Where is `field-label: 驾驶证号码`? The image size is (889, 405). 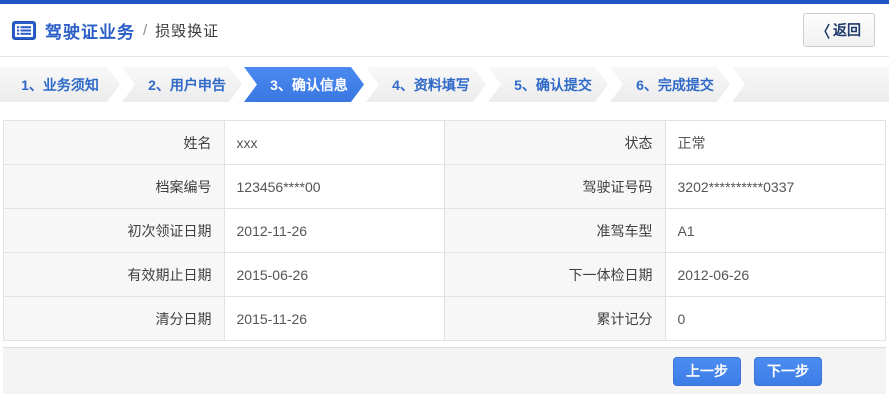
field-label: 驾驶证号码 is located at coordinates (555, 186).